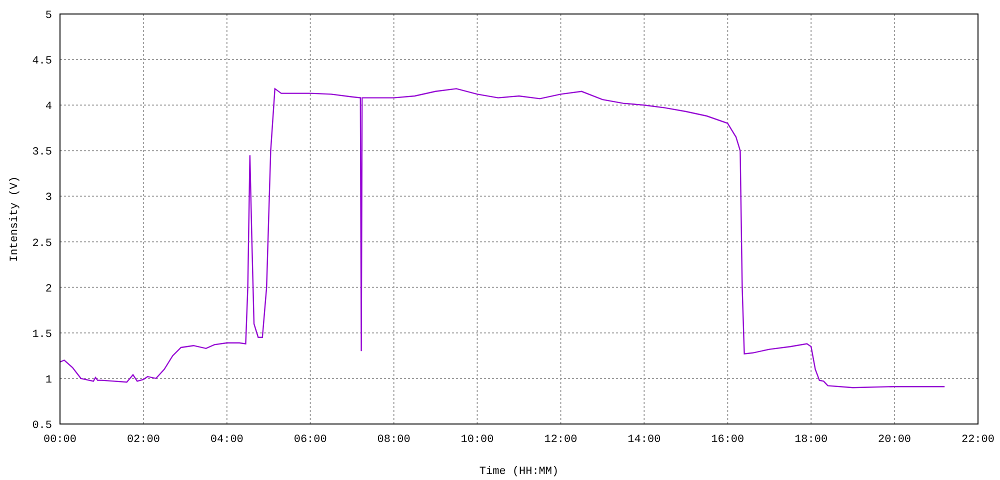 This screenshot has width=1000, height=480. I want to click on y-axis-title: Intensity (V), so click(15, 219).